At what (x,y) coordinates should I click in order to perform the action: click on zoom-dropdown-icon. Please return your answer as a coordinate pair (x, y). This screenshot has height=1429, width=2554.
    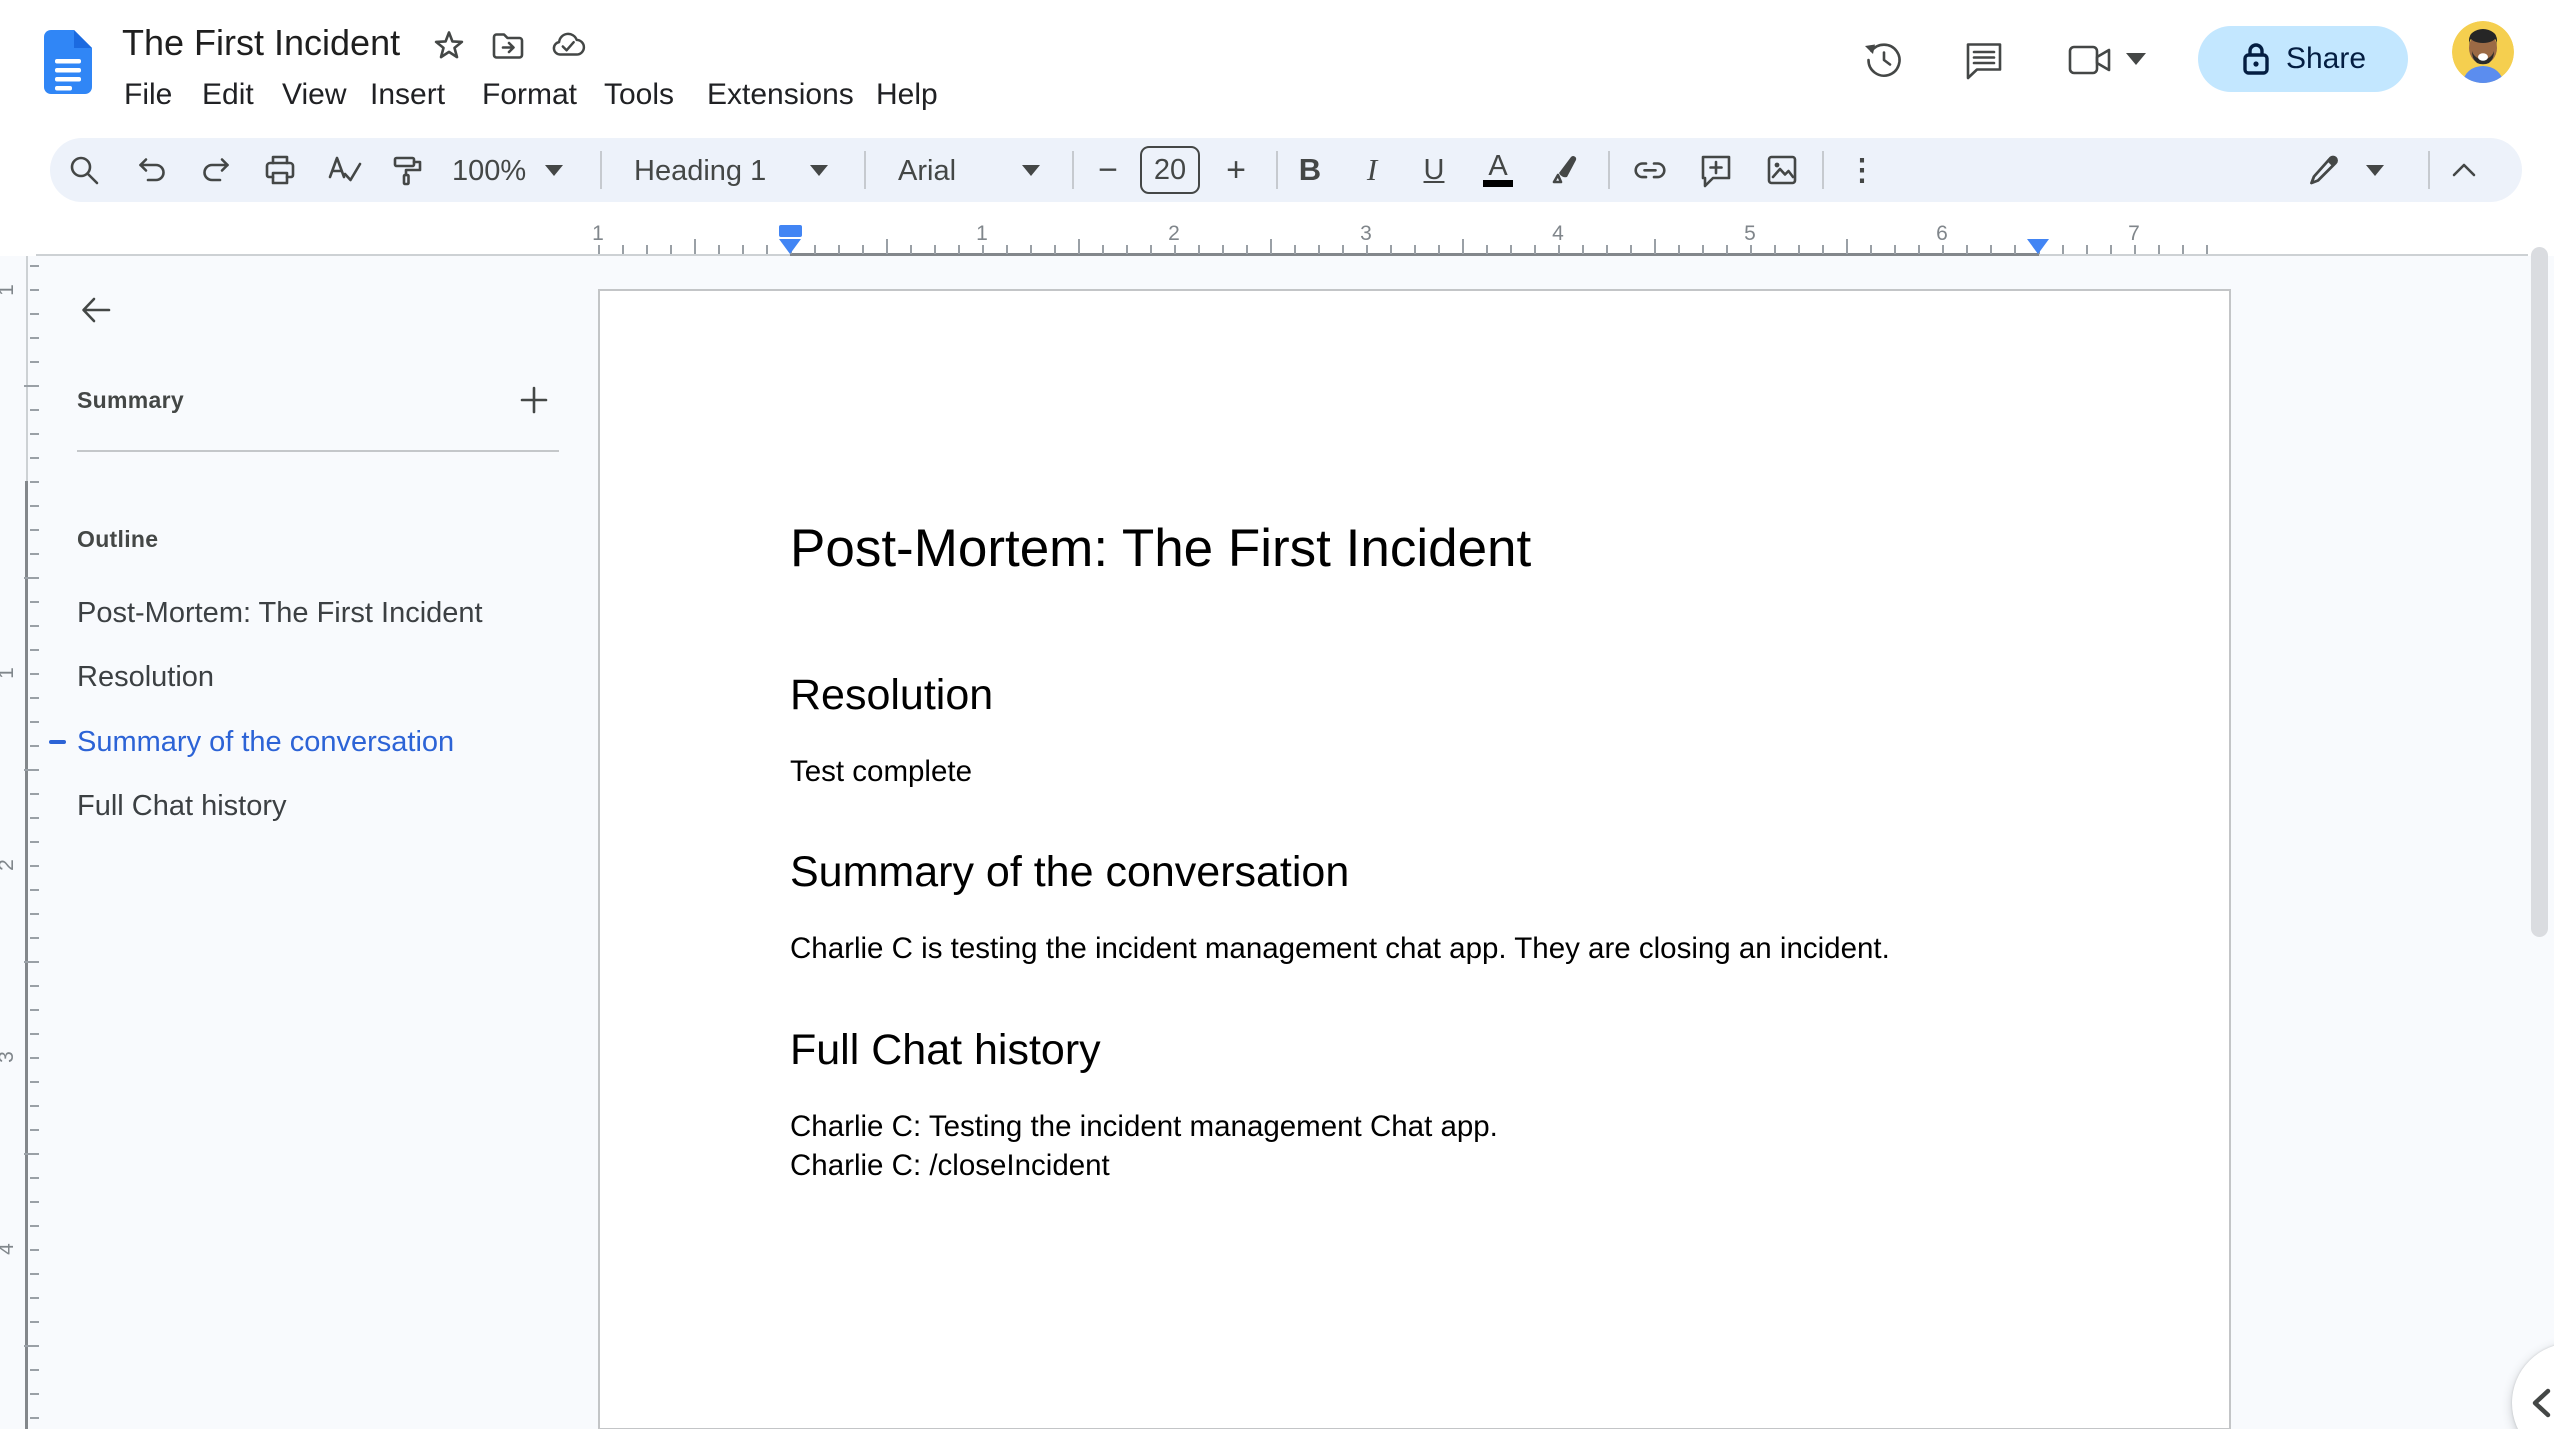
    Looking at the image, I should click on (554, 170).